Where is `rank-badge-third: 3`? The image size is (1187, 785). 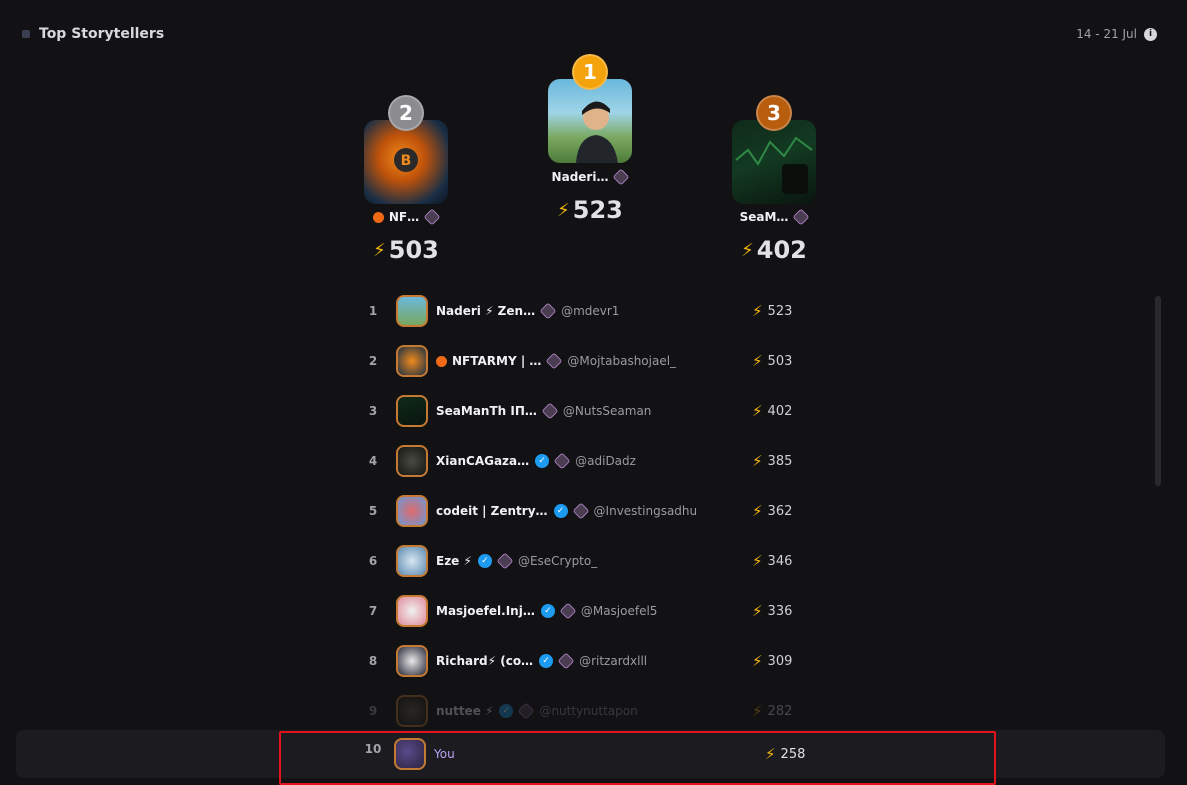 rank-badge-third: 3 is located at coordinates (774, 113).